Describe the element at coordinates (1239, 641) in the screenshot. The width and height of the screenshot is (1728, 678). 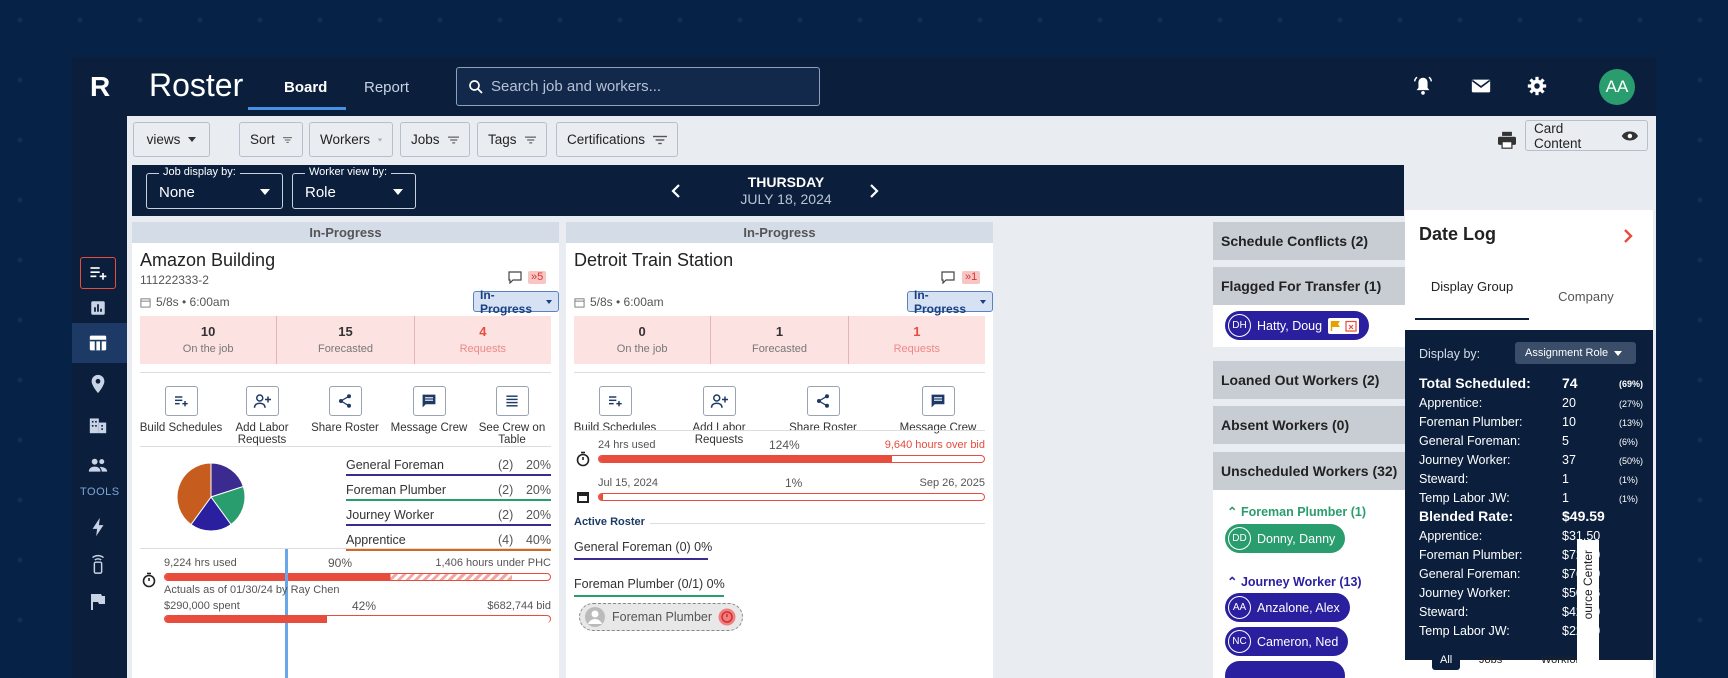
I see `worker-initials: NC` at that location.